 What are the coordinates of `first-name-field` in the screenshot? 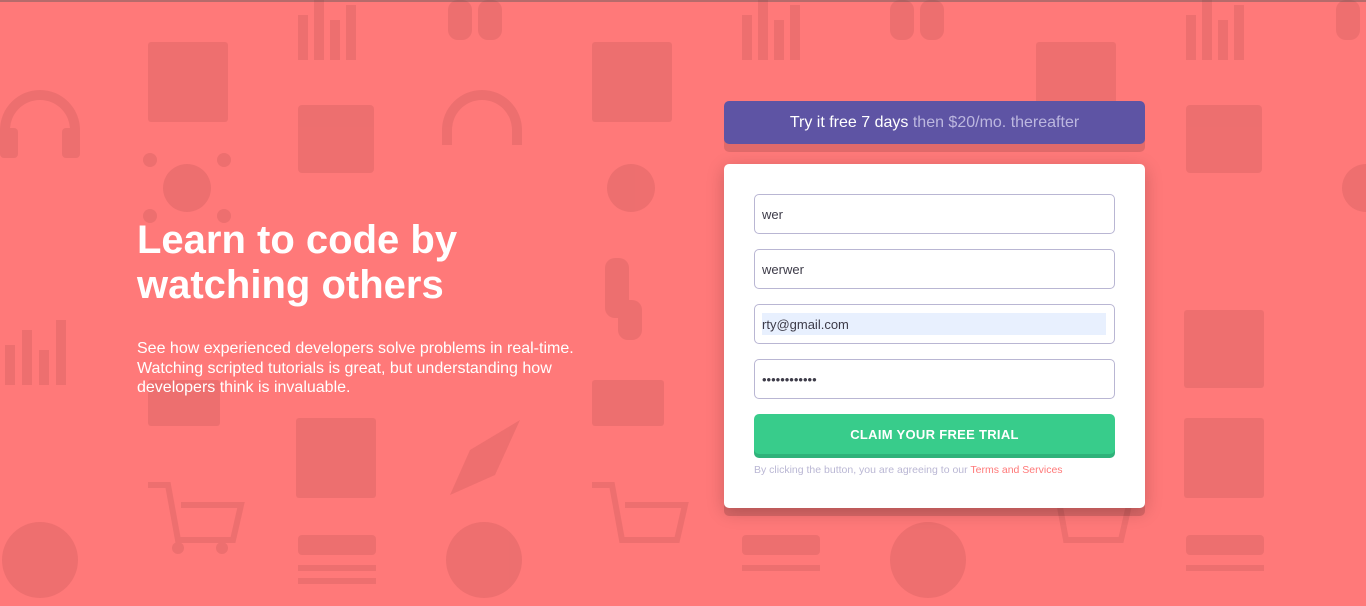 It's located at (934, 214).